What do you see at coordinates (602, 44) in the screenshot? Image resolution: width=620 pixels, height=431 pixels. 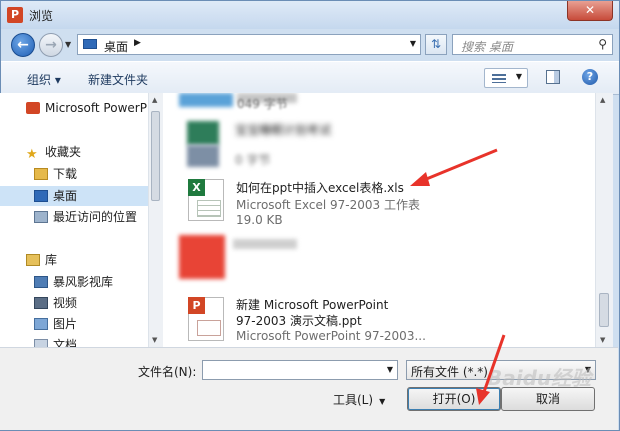 I see `search-icon: ⚲` at bounding box center [602, 44].